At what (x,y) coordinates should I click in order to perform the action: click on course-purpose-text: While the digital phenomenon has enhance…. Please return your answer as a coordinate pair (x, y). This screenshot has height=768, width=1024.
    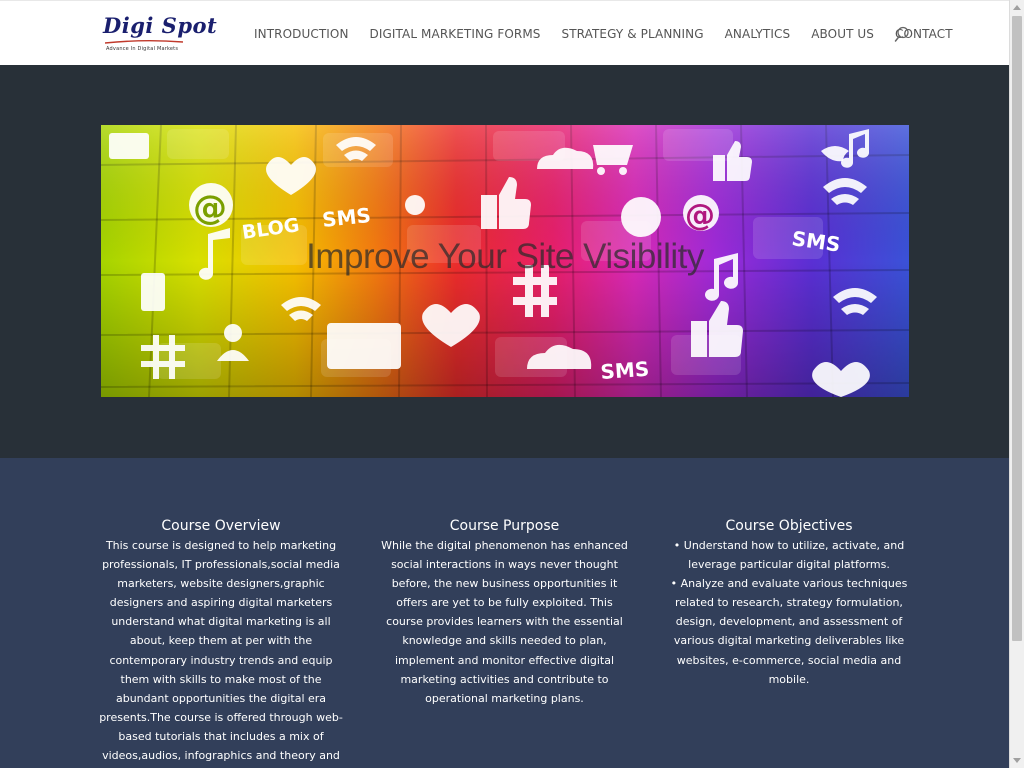
    Looking at the image, I should click on (504, 622).